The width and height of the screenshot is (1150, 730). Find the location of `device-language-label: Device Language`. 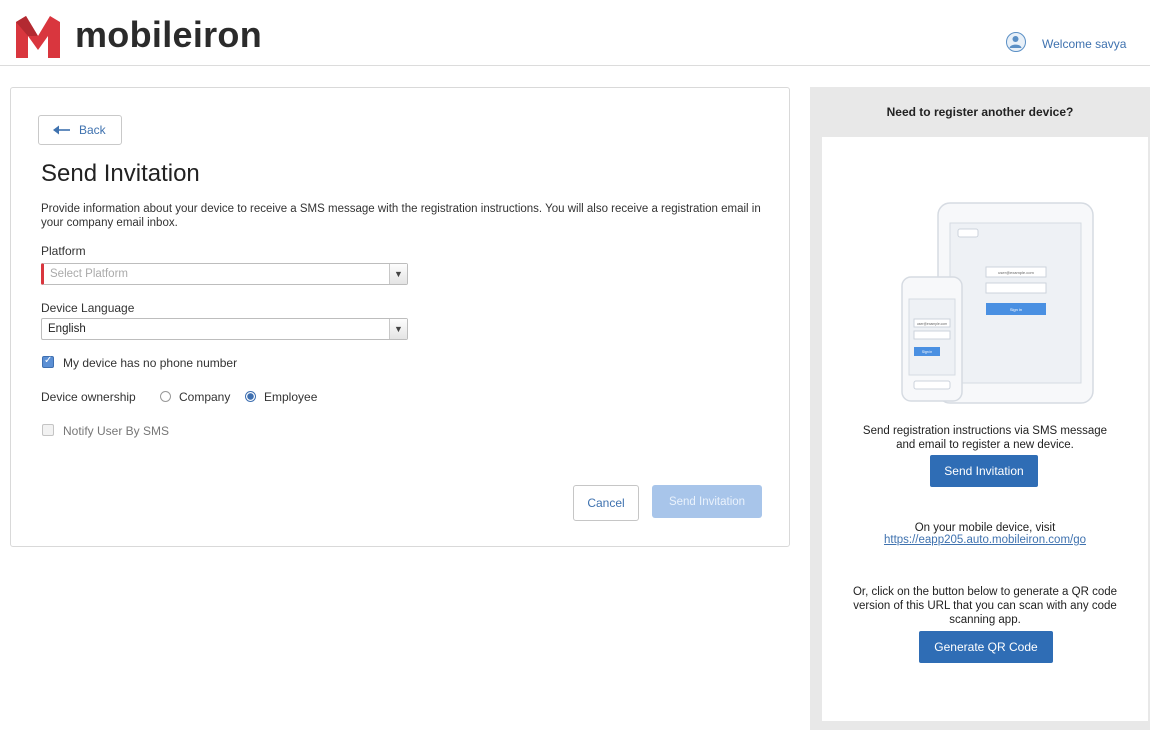

device-language-label: Device Language is located at coordinates (88, 308).